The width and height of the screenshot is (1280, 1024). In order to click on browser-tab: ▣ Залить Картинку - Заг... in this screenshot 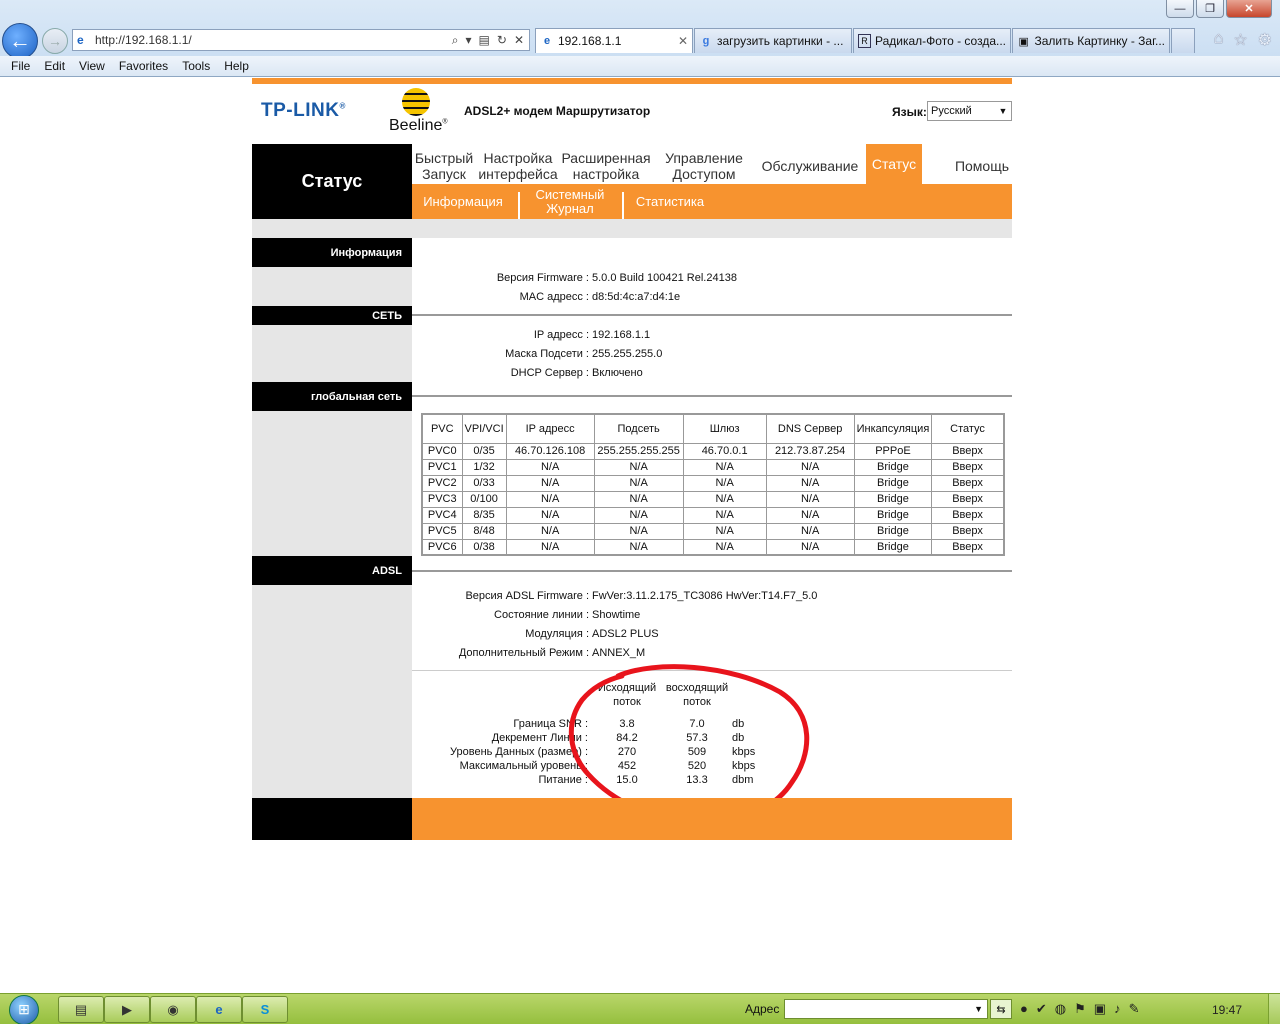, I will do `click(1091, 40)`.